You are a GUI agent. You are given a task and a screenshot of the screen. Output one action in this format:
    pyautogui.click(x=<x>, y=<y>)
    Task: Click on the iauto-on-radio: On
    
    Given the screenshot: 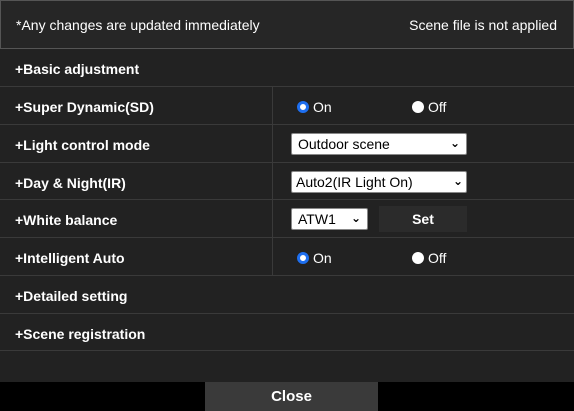 What is the action you would take?
    pyautogui.click(x=314, y=258)
    